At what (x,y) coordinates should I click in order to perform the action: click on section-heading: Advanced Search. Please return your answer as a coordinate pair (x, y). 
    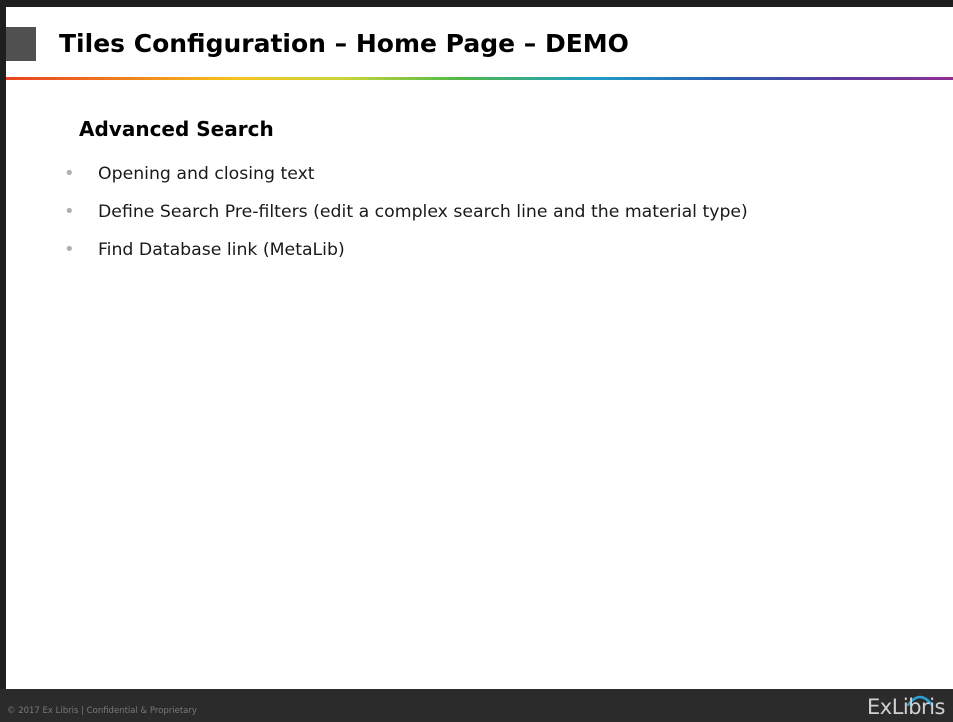
    Looking at the image, I should click on (176, 129).